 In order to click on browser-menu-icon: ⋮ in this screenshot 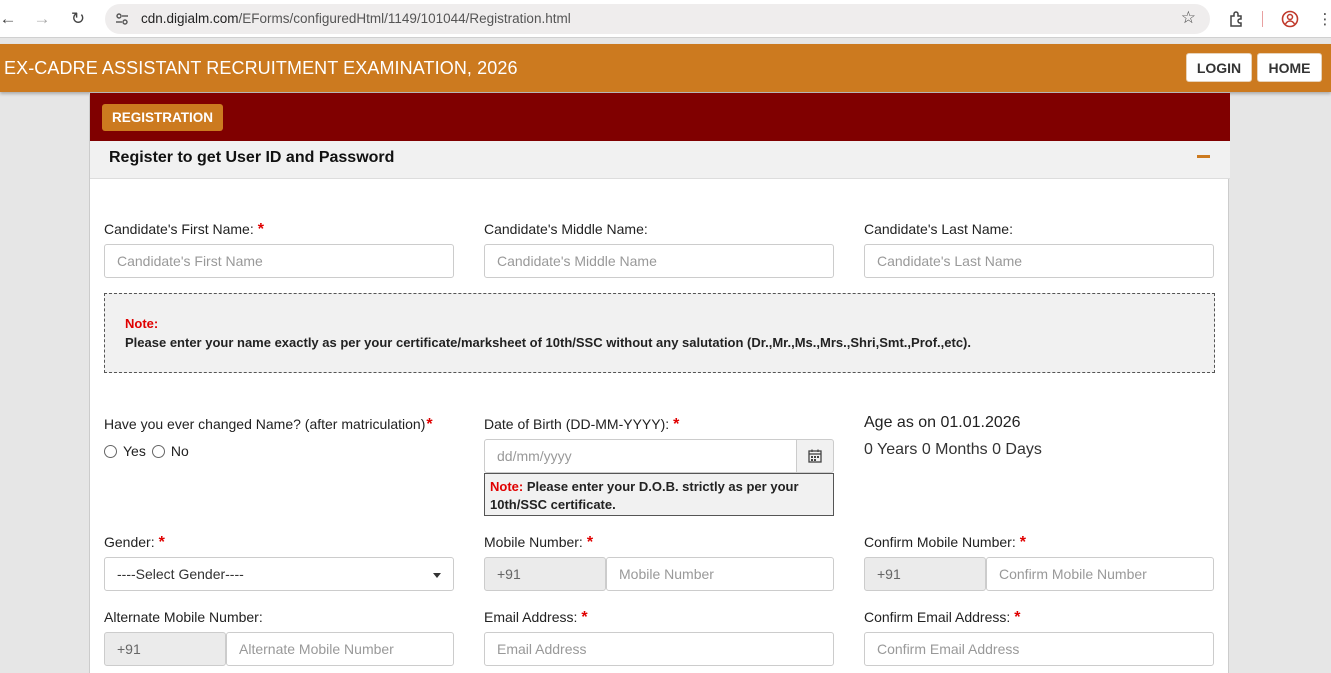, I will do `click(1322, 19)`.